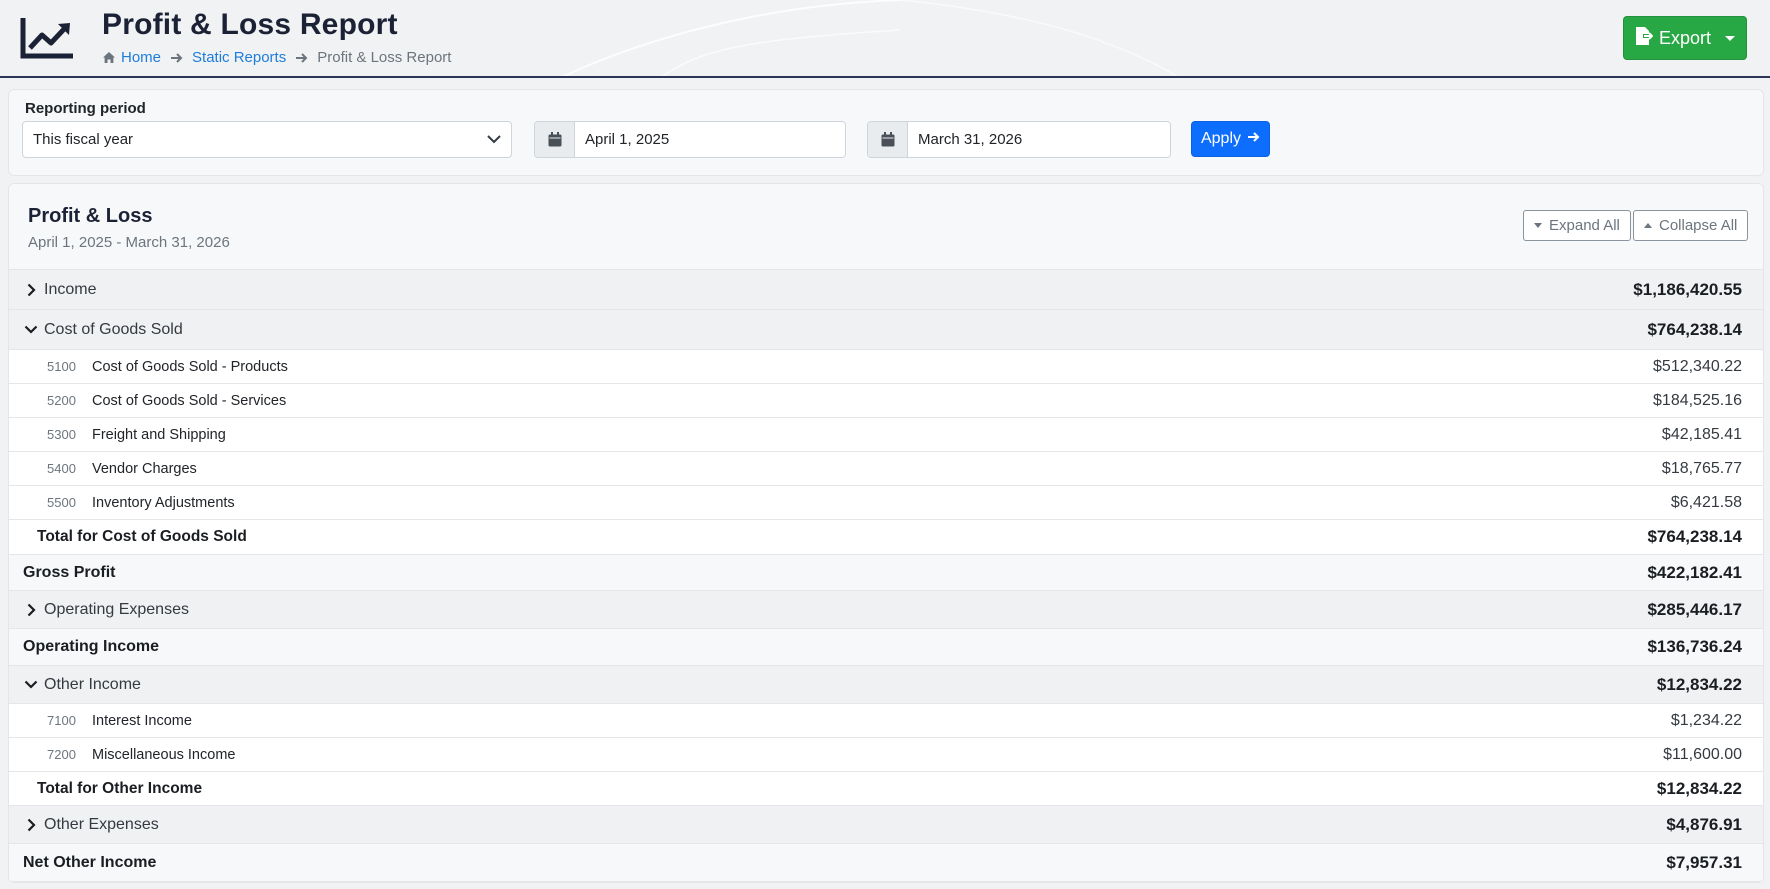  I want to click on end-date-input, so click(1039, 139).